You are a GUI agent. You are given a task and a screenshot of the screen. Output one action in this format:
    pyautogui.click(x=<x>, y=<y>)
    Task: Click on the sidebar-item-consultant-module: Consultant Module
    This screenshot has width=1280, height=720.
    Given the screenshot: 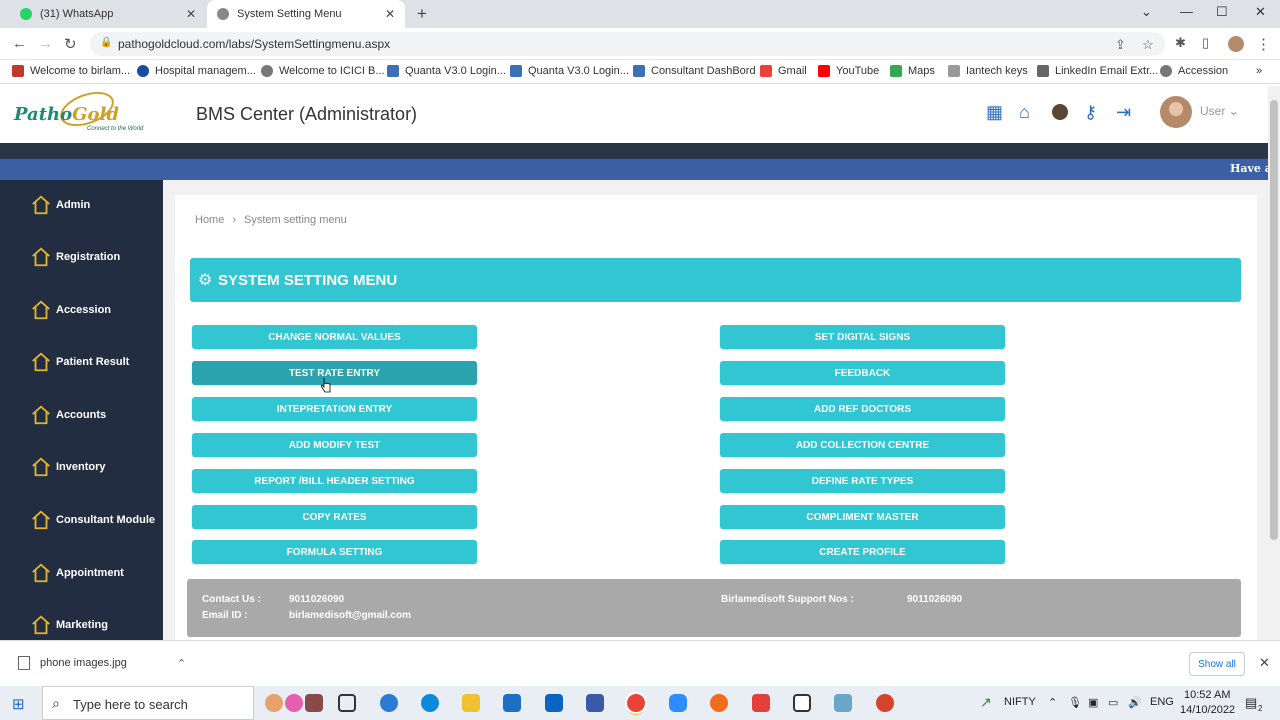 What is the action you would take?
    pyautogui.click(x=92, y=520)
    